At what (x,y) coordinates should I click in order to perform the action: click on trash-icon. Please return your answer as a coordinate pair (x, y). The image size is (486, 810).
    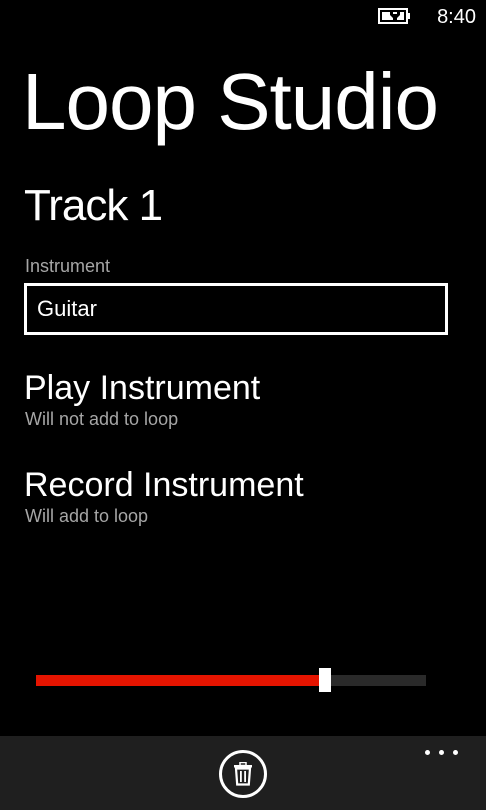
    Looking at the image, I should click on (243, 774).